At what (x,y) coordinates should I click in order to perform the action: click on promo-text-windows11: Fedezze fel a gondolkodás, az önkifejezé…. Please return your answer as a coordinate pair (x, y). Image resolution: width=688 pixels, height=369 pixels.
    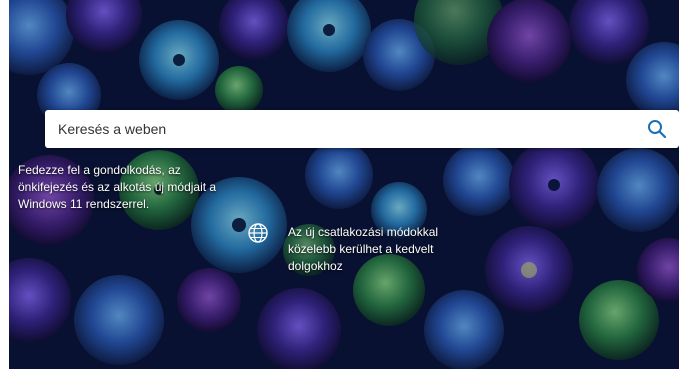
    Looking at the image, I should click on (125, 187).